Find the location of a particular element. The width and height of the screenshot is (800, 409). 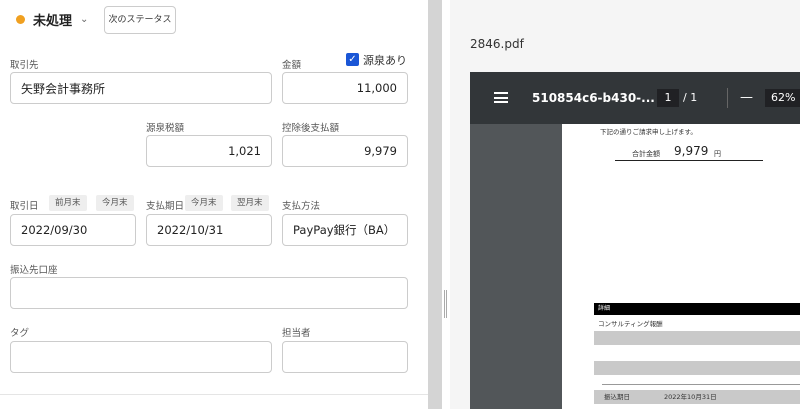

status-label: 未処理 is located at coordinates (53, 21).